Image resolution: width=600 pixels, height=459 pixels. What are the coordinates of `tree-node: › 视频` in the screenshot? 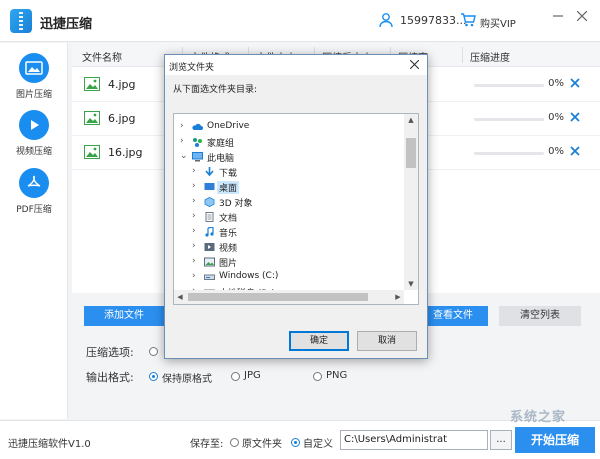 It's located at (292, 247).